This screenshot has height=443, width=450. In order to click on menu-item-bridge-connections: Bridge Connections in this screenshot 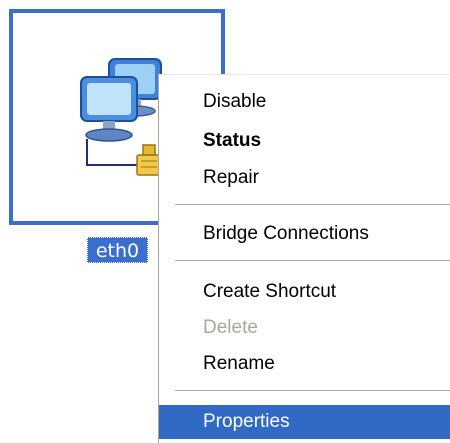, I will do `click(304, 234)`.